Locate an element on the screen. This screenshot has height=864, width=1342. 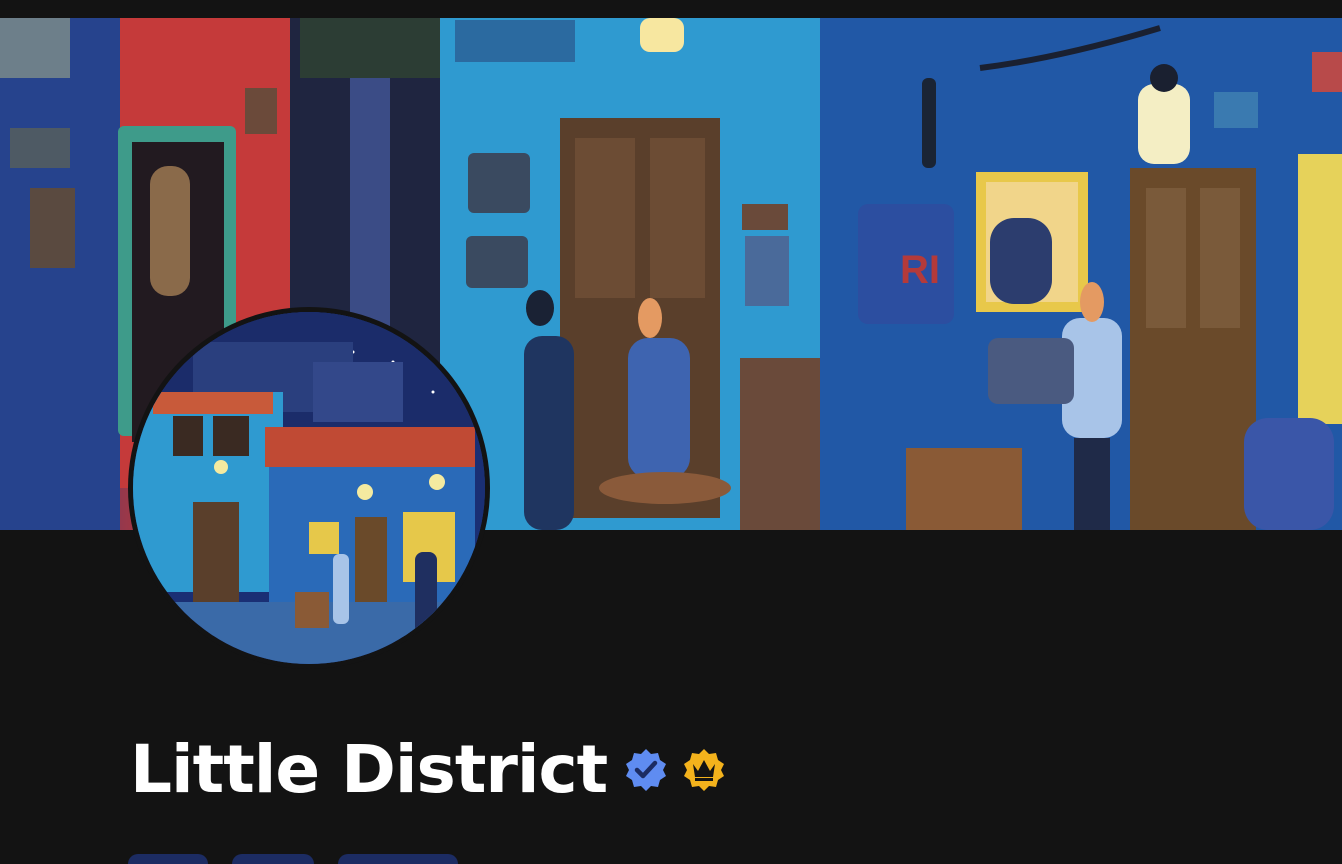
profile-name: Little District is located at coordinates (369, 769).